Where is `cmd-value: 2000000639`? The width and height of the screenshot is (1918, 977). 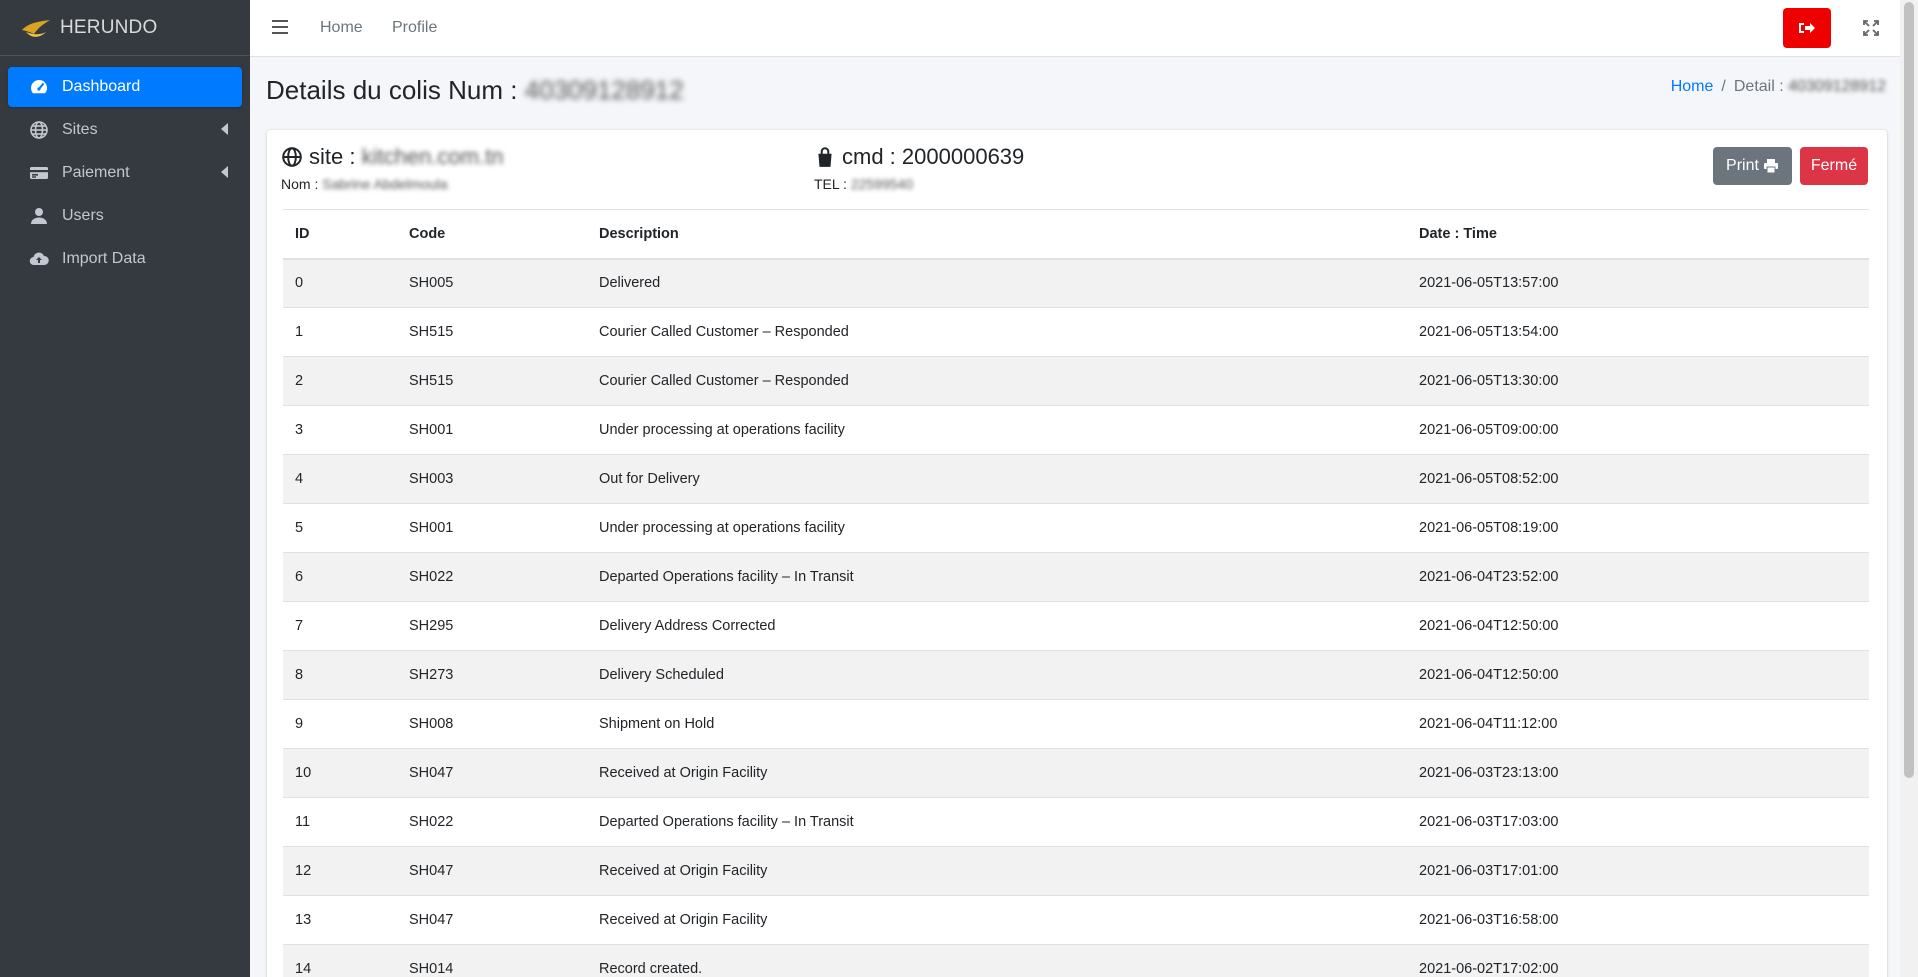
cmd-value: 2000000639 is located at coordinates (963, 156).